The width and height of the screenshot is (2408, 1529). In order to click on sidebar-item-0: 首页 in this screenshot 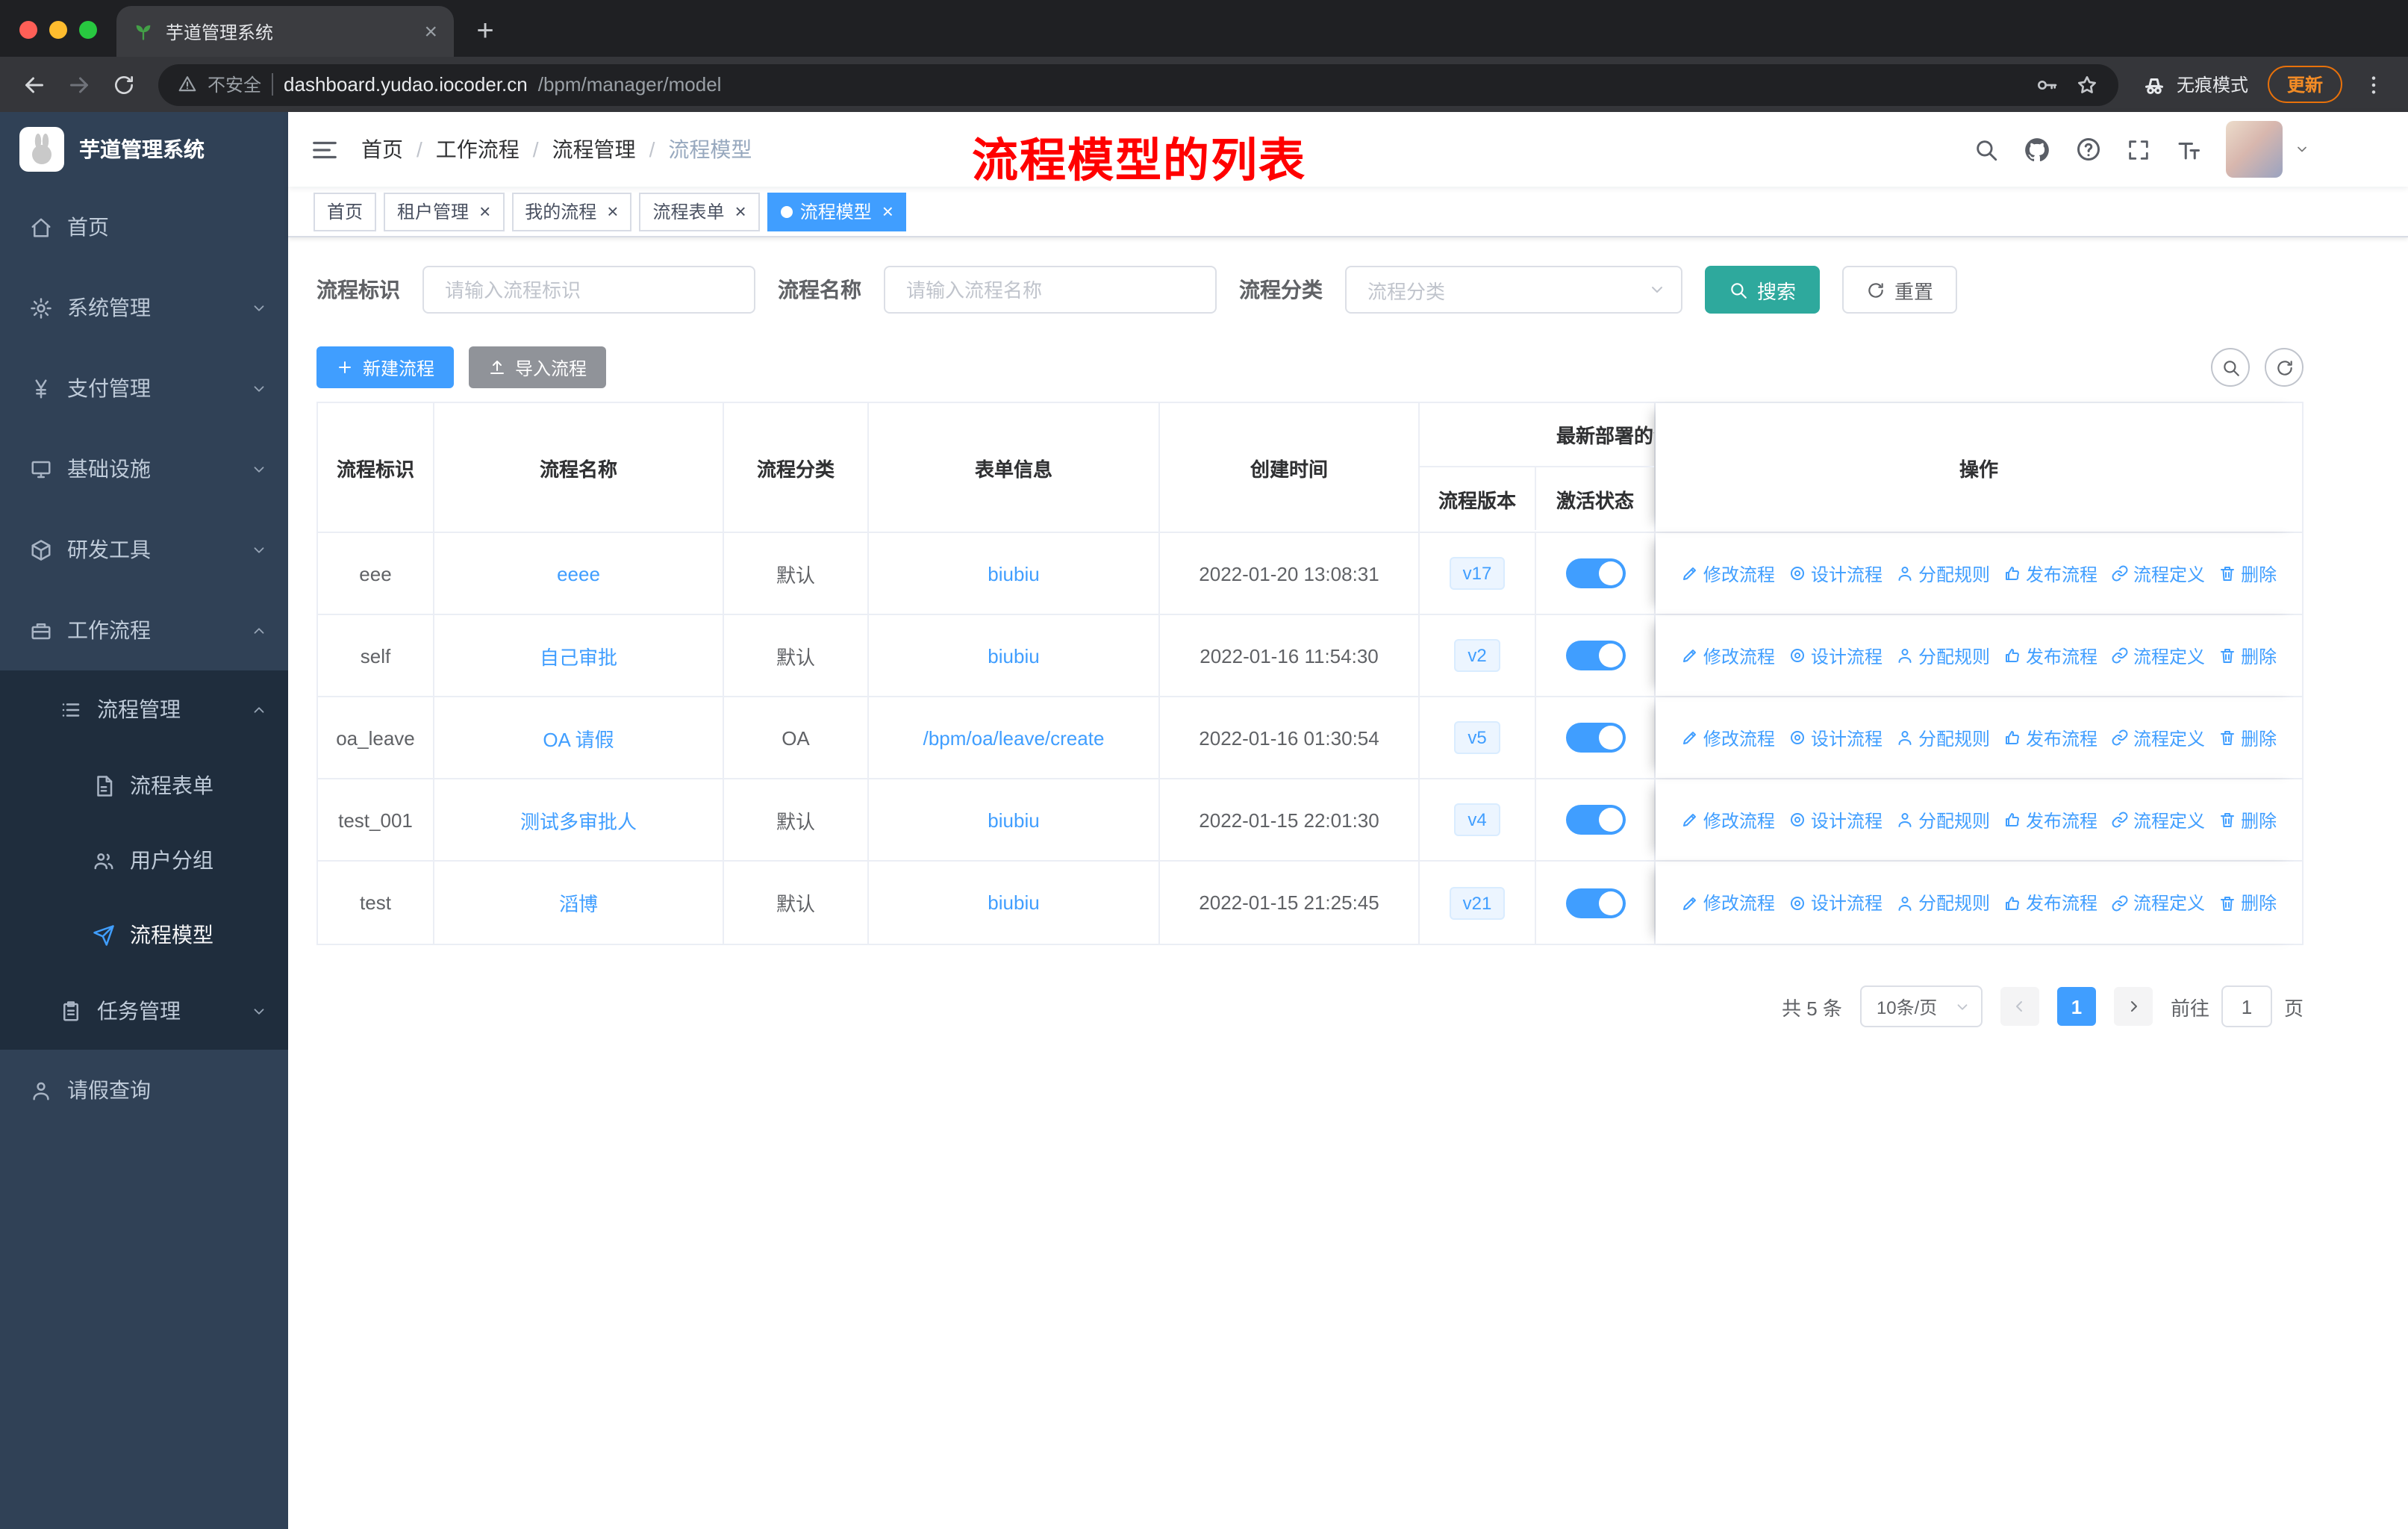, I will do `click(144, 227)`.